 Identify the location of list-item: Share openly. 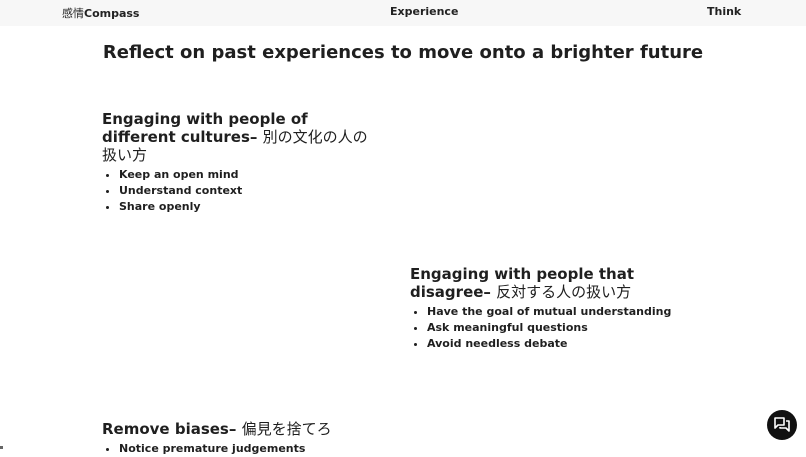
(245, 207).